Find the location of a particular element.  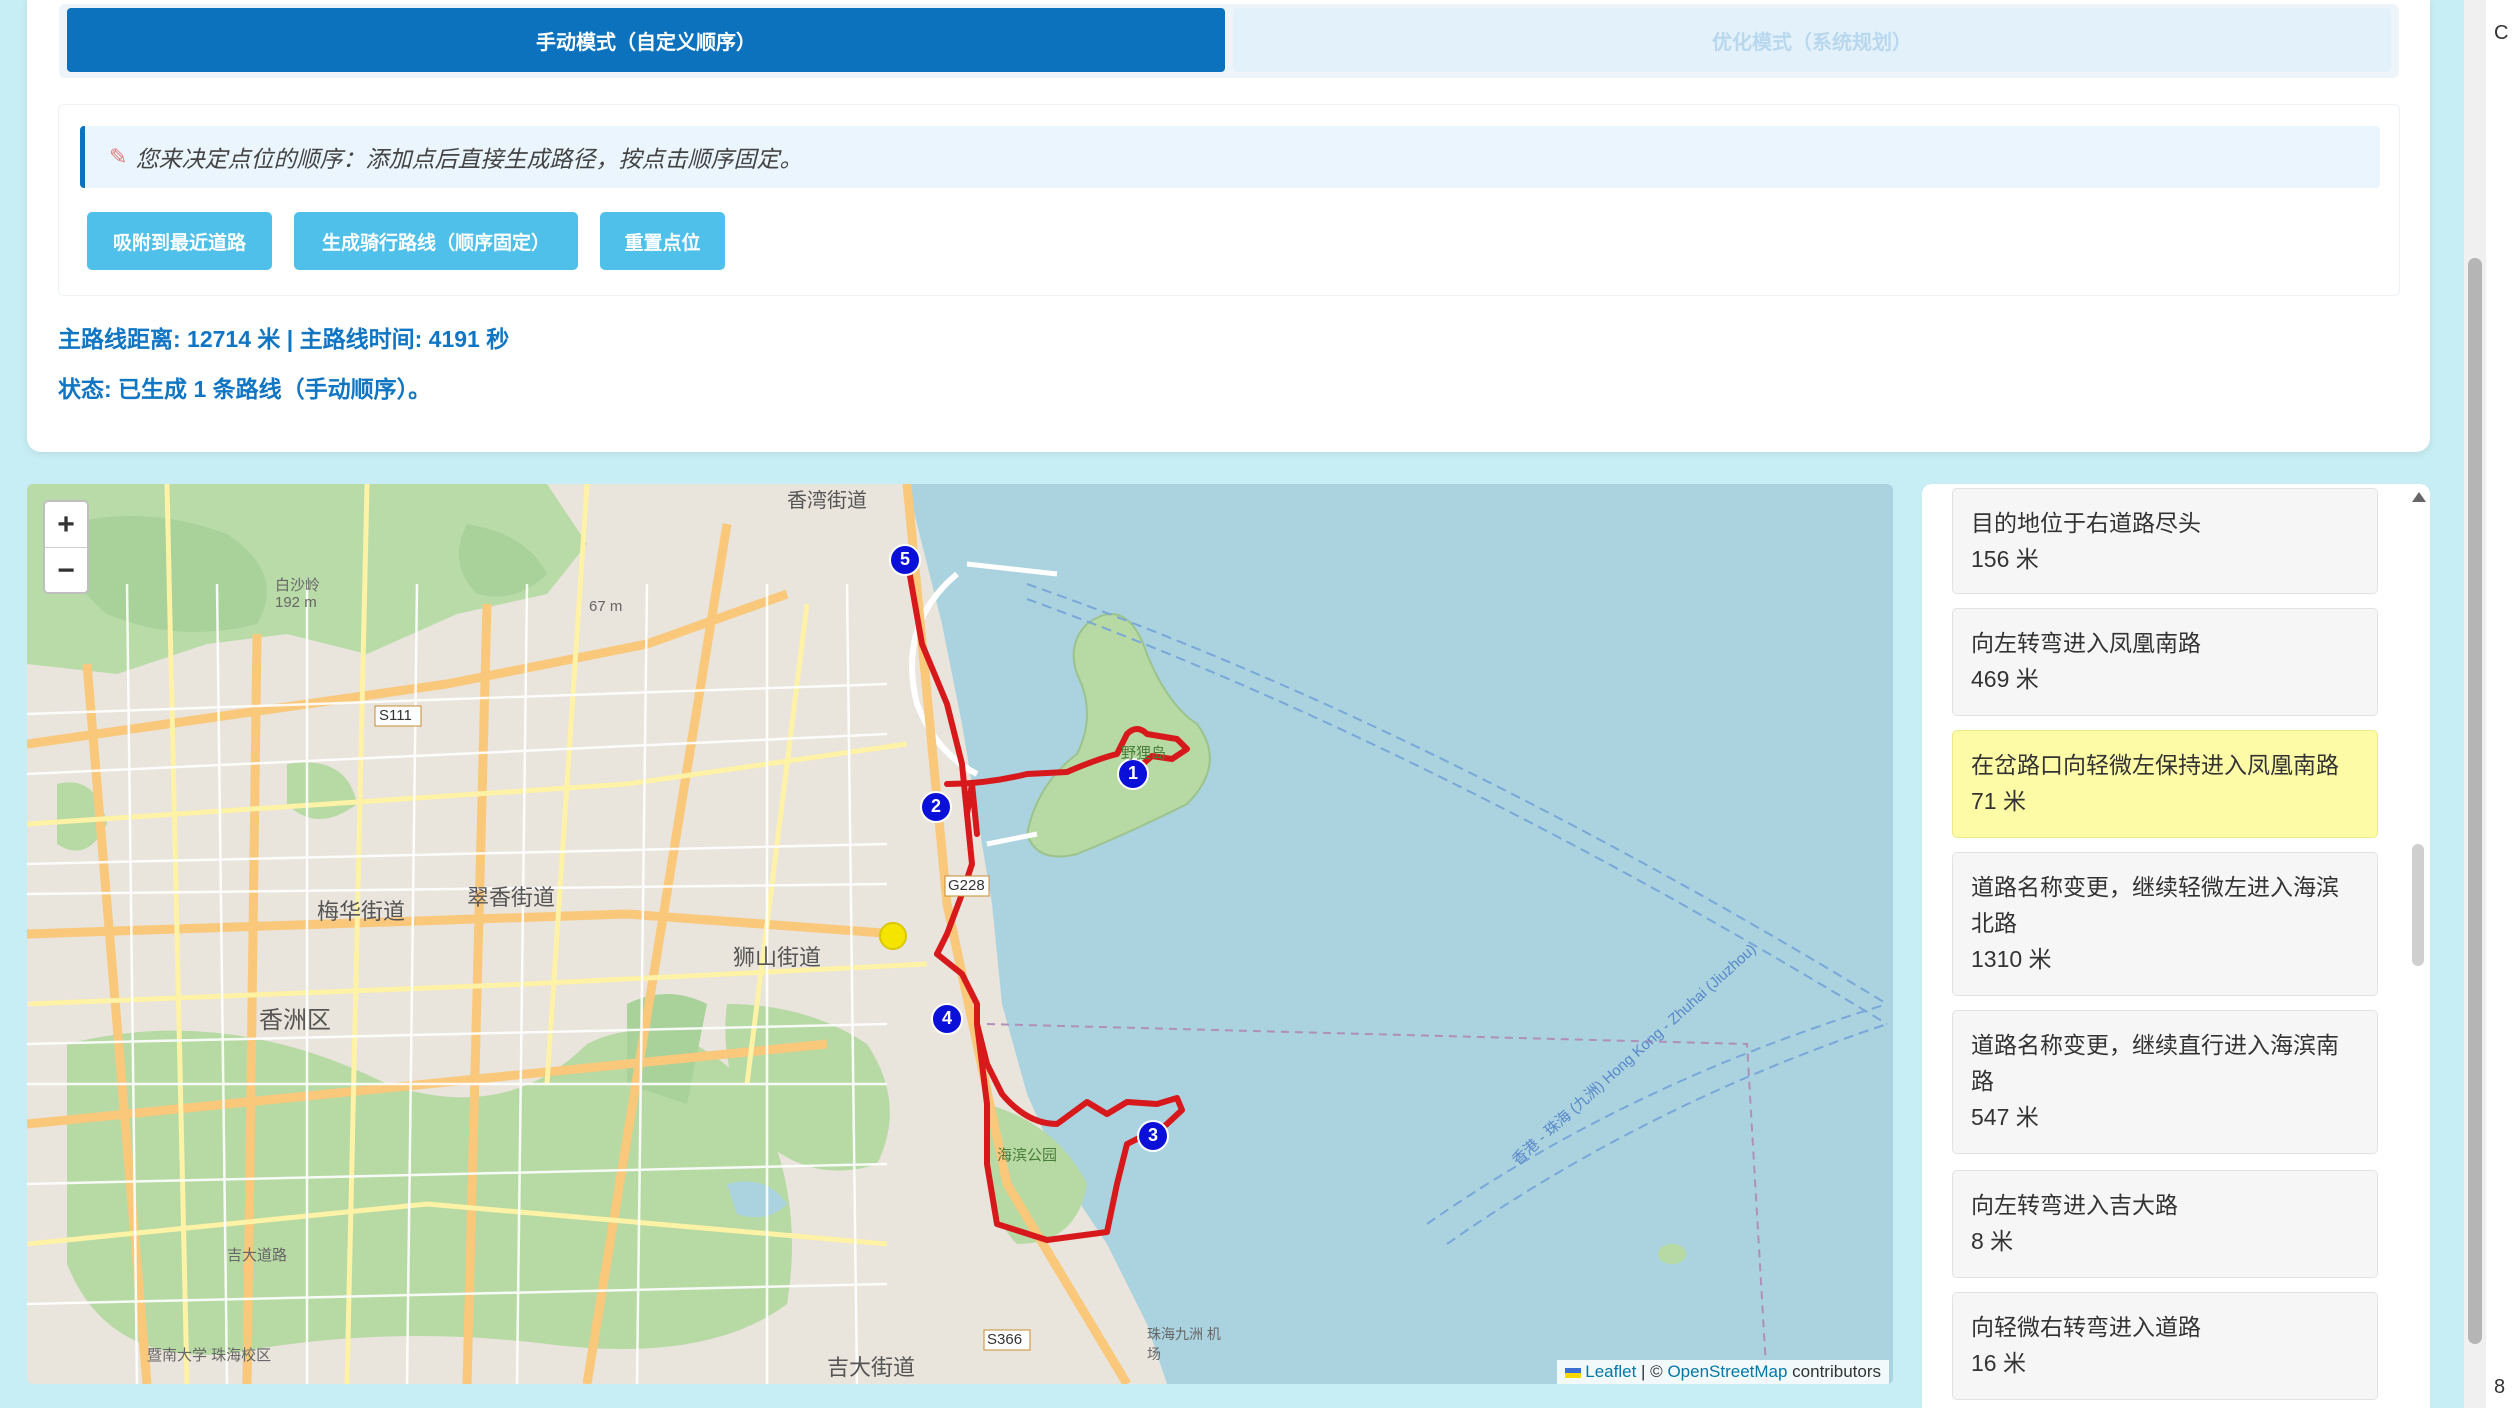

map-label-xiangzhou: 香洲区 is located at coordinates (295, 1020).